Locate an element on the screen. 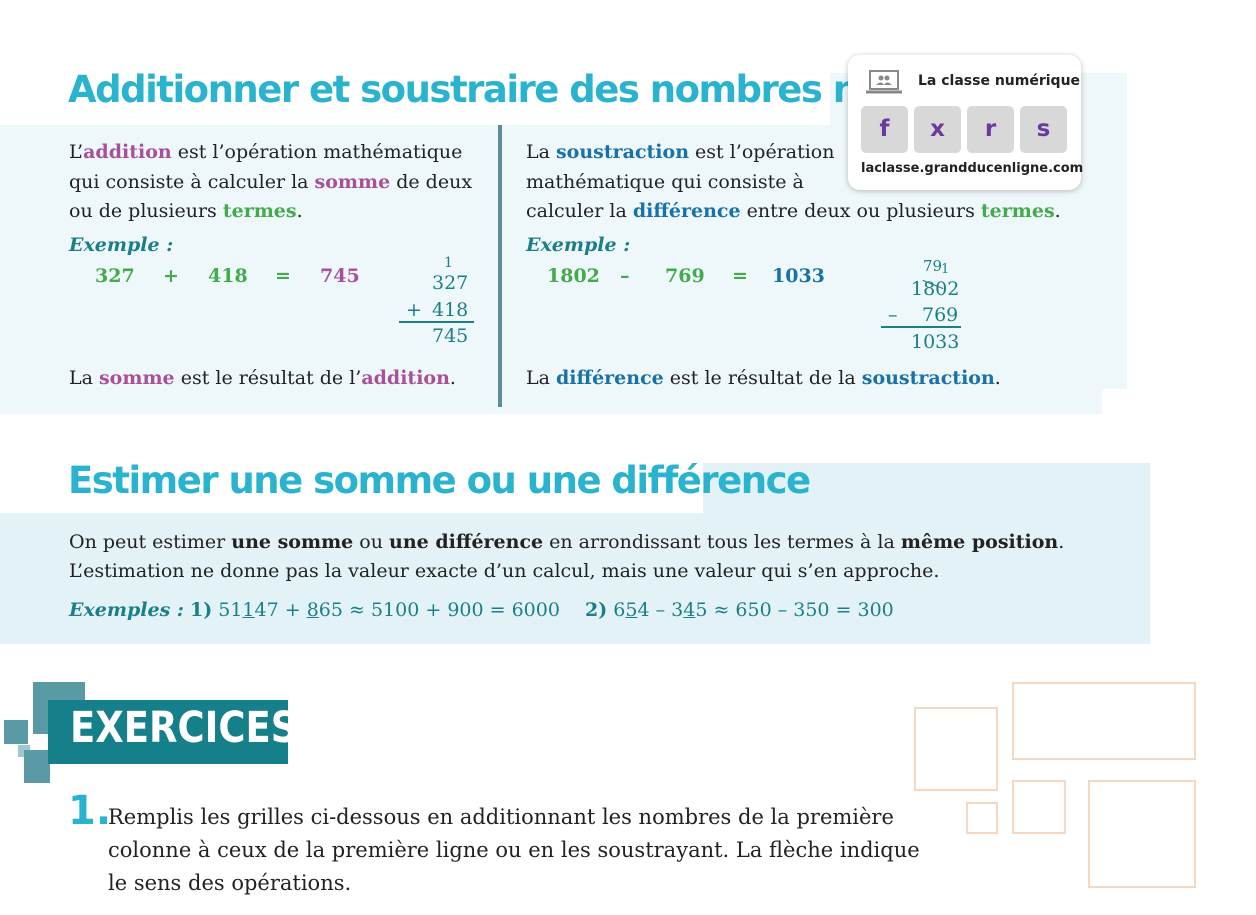  classe-numerique-url: laclasse.grandducenligne.com is located at coordinates (972, 168).